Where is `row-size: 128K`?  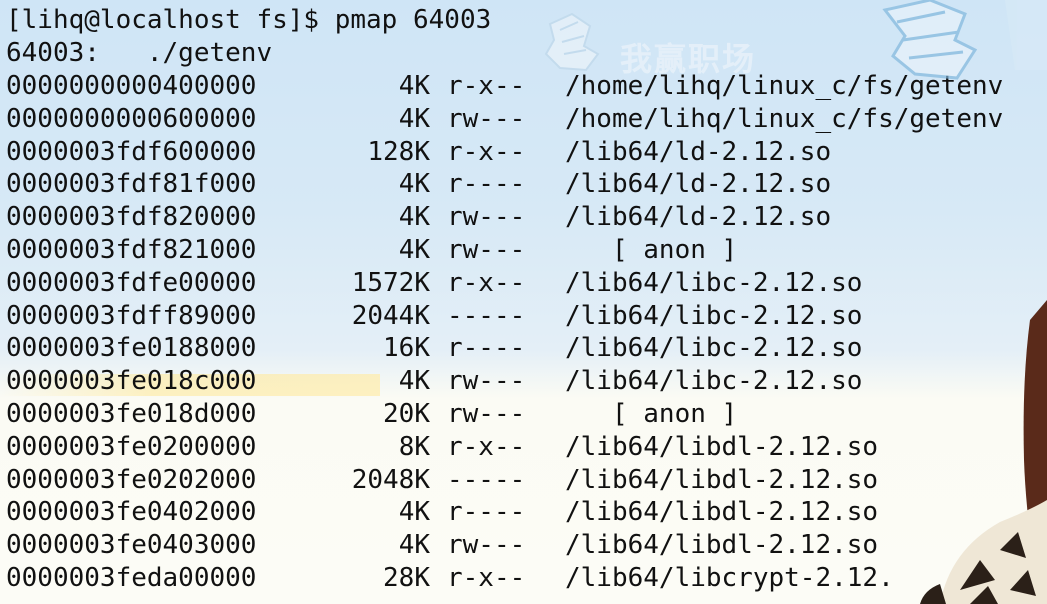
row-size: 128K is located at coordinates (398, 151).